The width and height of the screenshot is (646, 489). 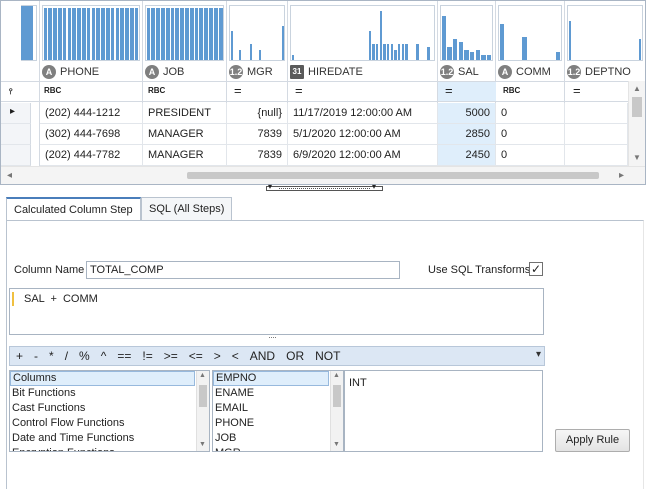 I want to click on grid-cell-hiredate: 6/9/2020 12:00:00 AM, so click(x=363, y=155).